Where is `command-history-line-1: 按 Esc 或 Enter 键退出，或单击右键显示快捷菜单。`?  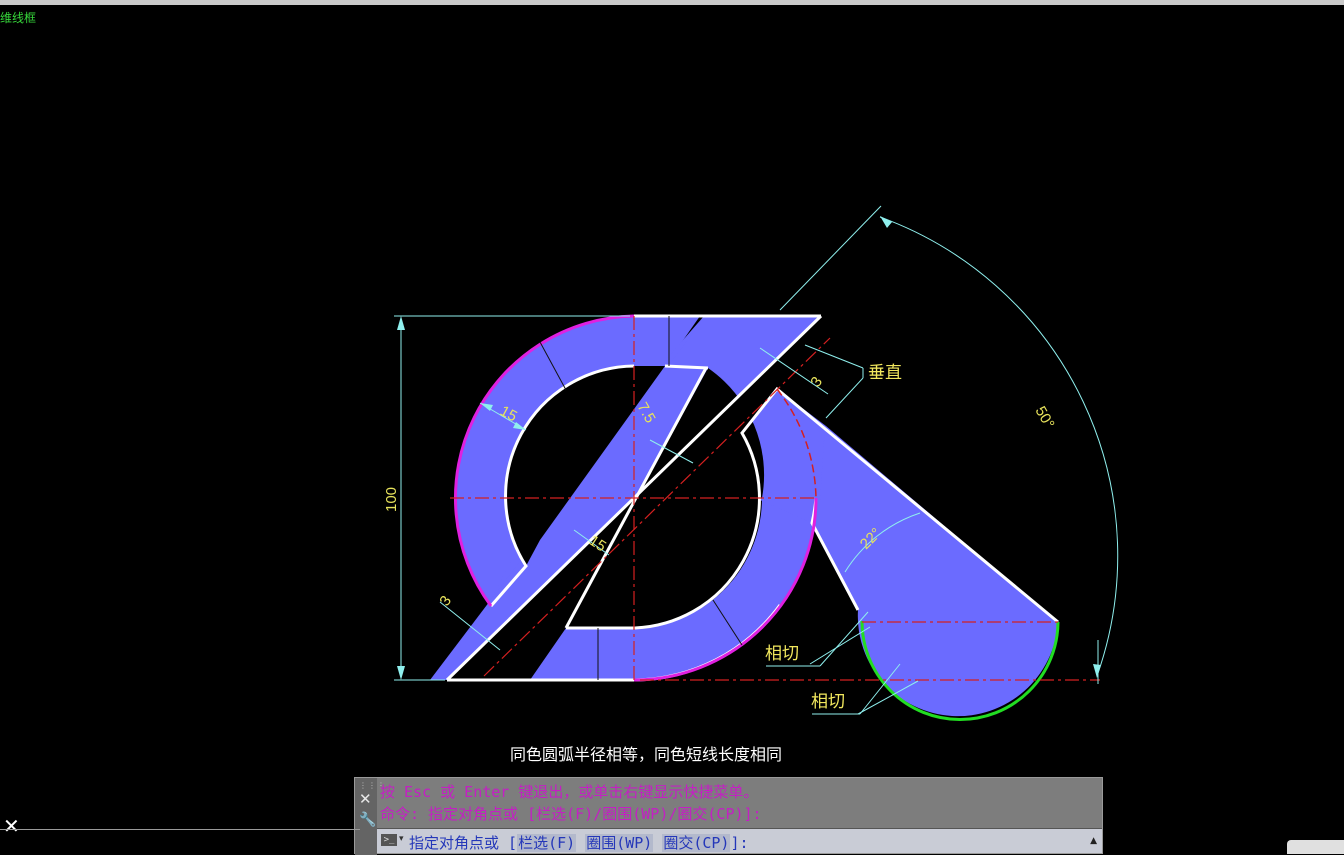
command-history-line-1: 按 Esc 或 Enter 键退出，或单击右键显示快捷菜单。 is located at coordinates (569, 792).